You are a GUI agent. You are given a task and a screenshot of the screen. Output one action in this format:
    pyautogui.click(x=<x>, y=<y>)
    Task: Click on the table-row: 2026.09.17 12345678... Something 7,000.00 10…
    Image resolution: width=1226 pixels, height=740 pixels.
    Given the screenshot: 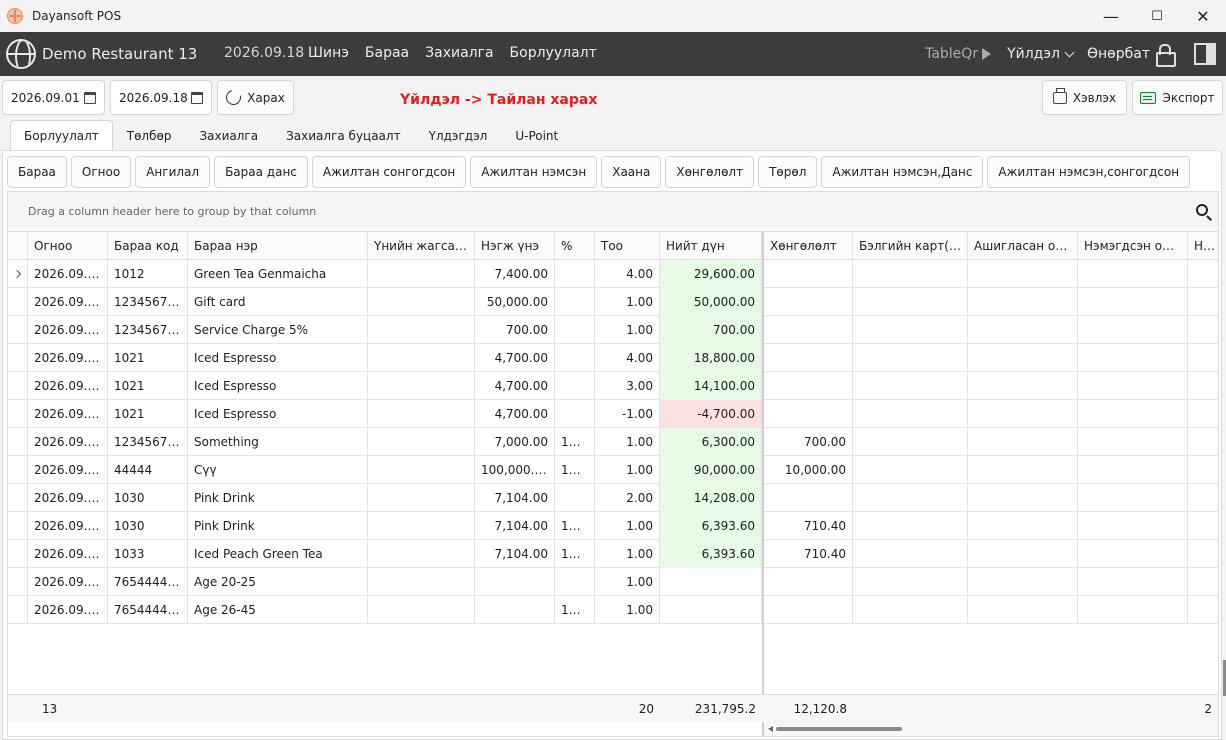 What is the action you would take?
    pyautogui.click(x=613, y=442)
    